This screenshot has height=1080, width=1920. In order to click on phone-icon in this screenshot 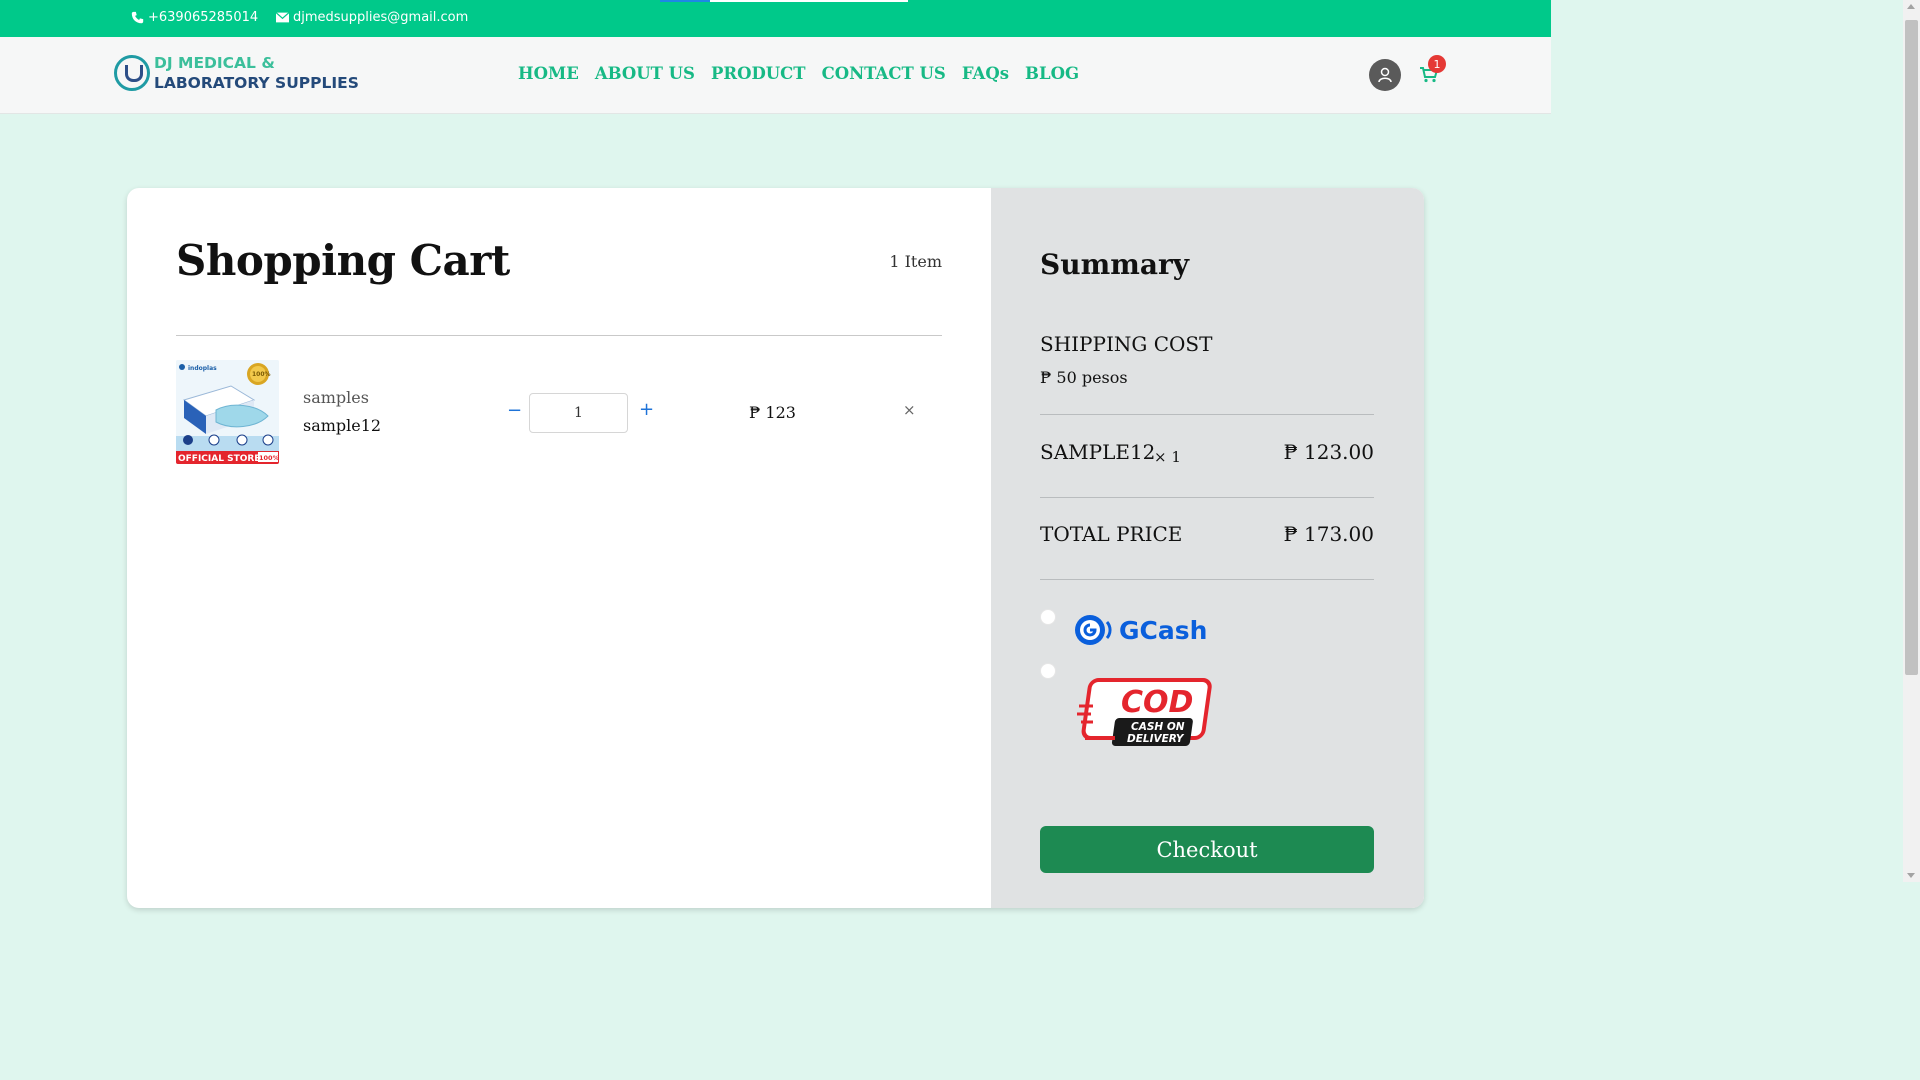, I will do `click(137, 17)`.